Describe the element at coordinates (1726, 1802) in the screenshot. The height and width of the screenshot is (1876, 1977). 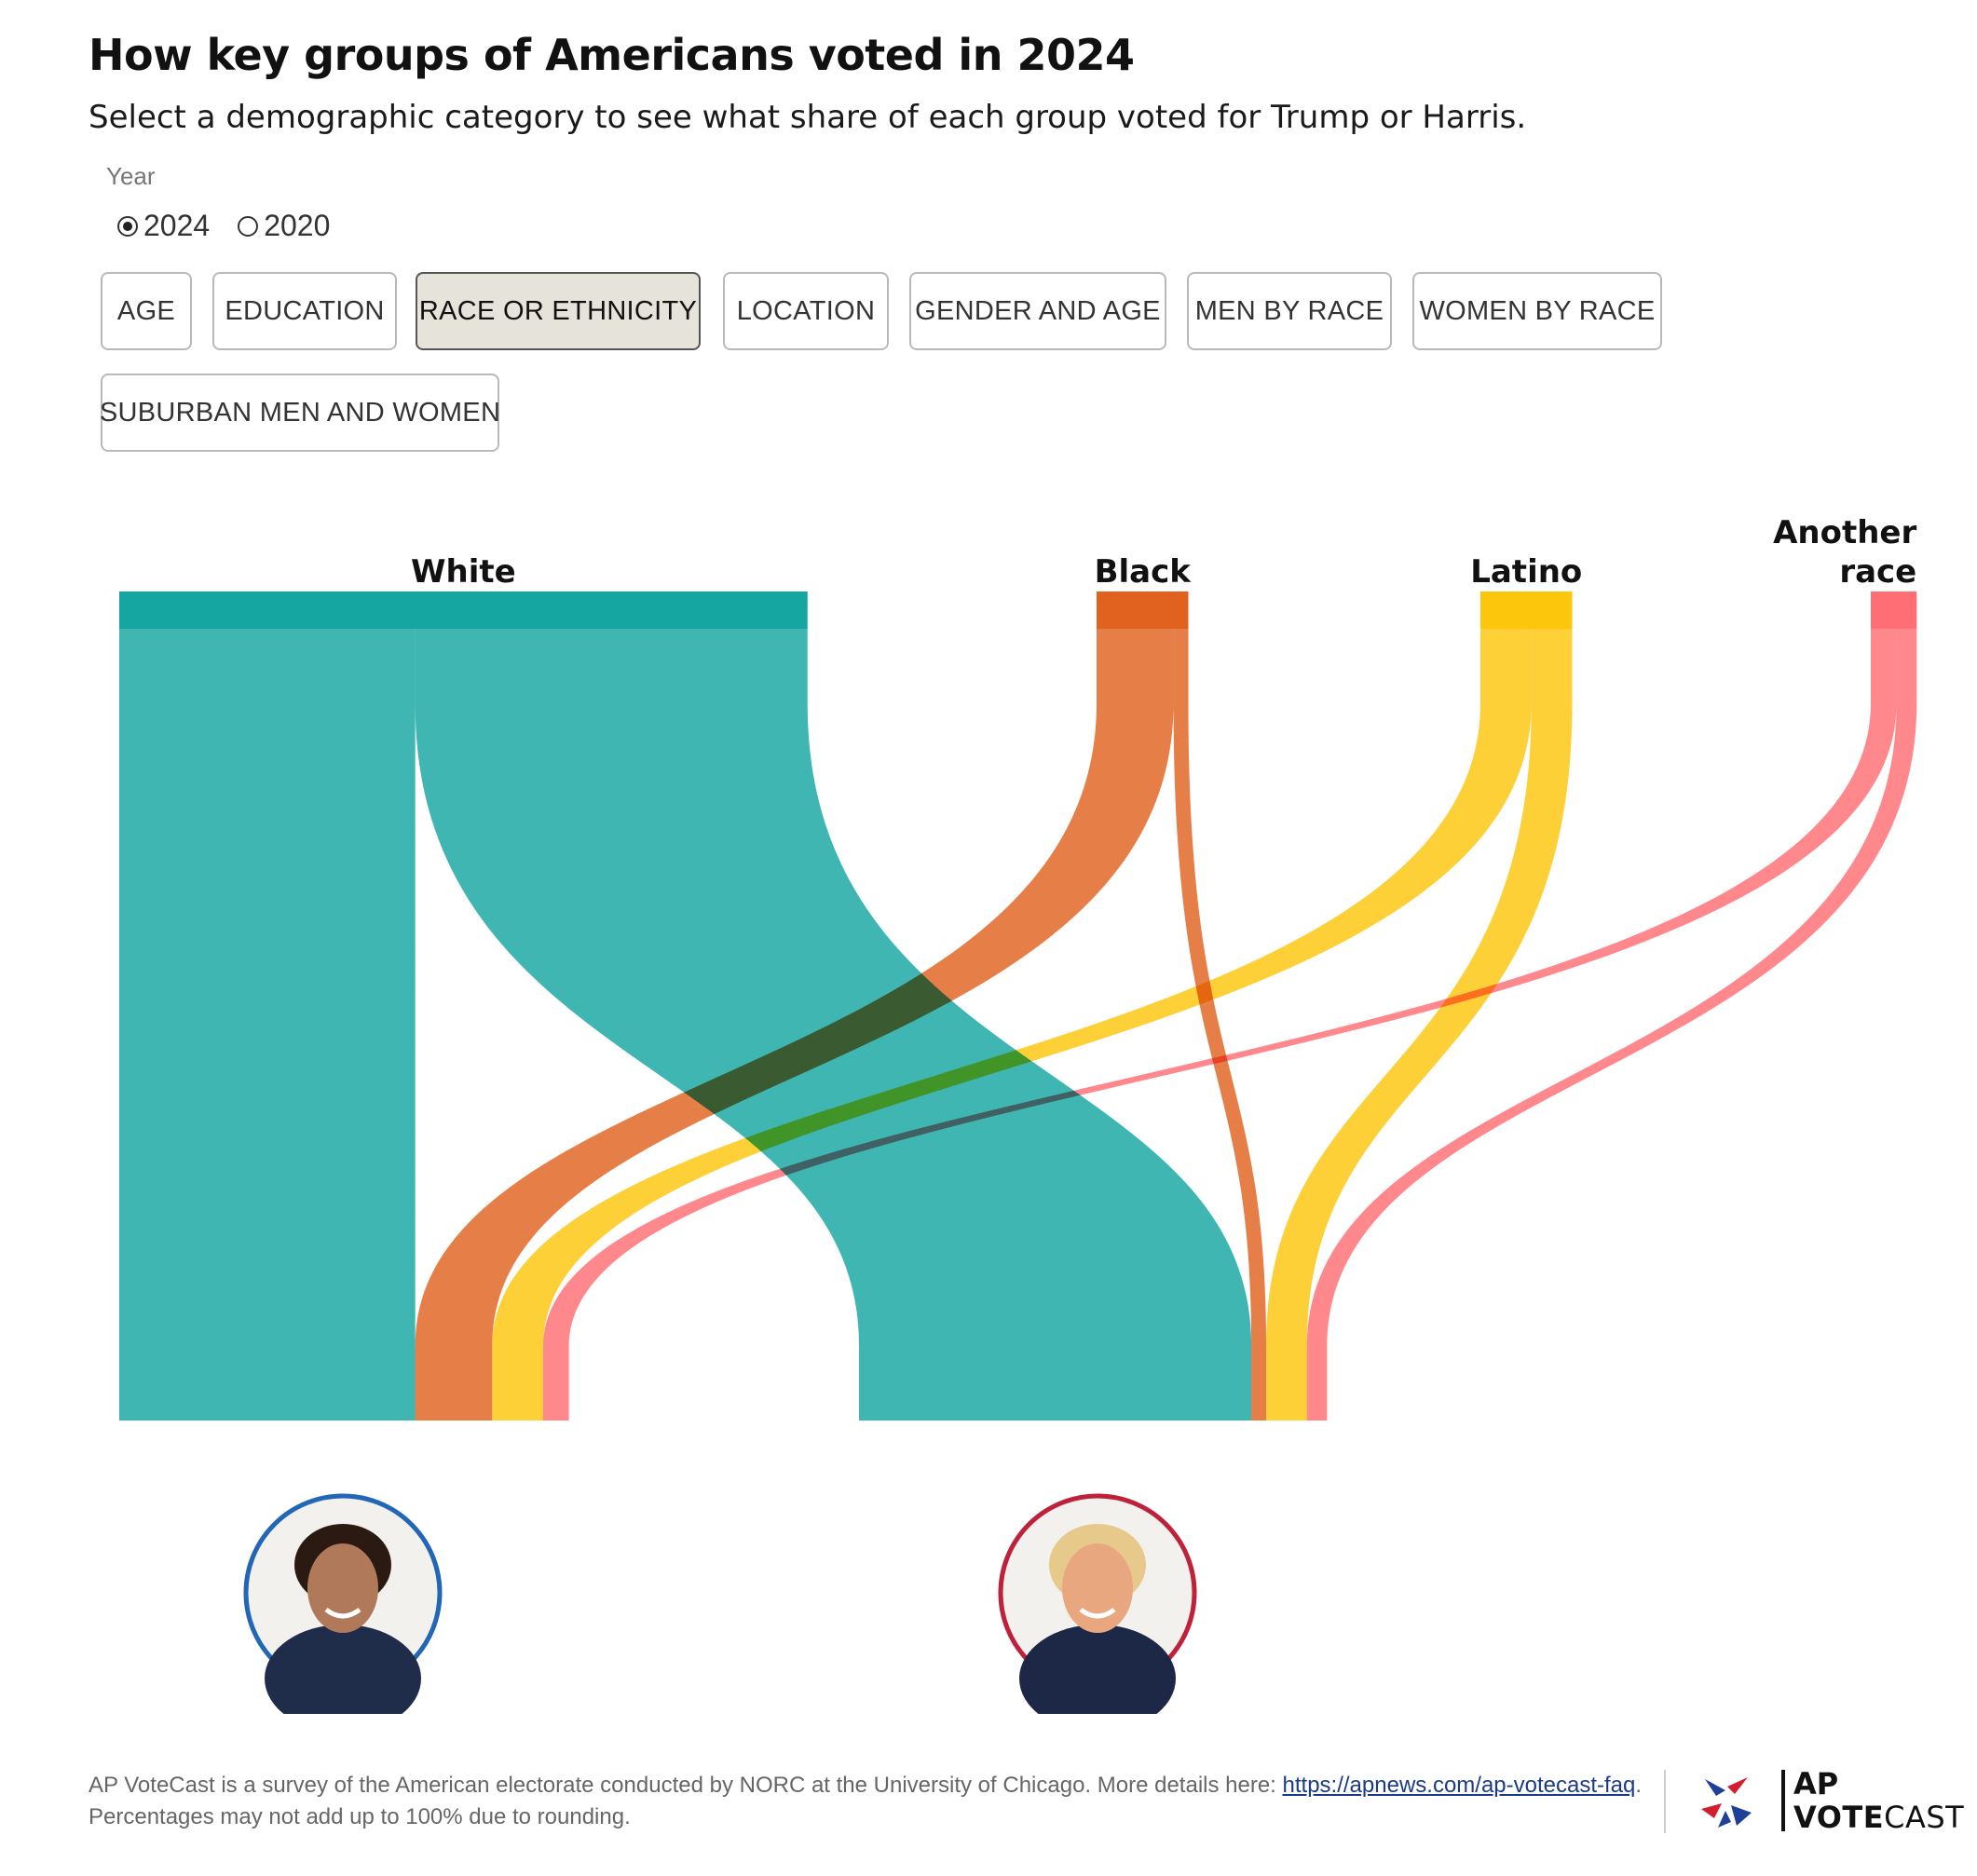
I see `ap-votecast-star-icon` at that location.